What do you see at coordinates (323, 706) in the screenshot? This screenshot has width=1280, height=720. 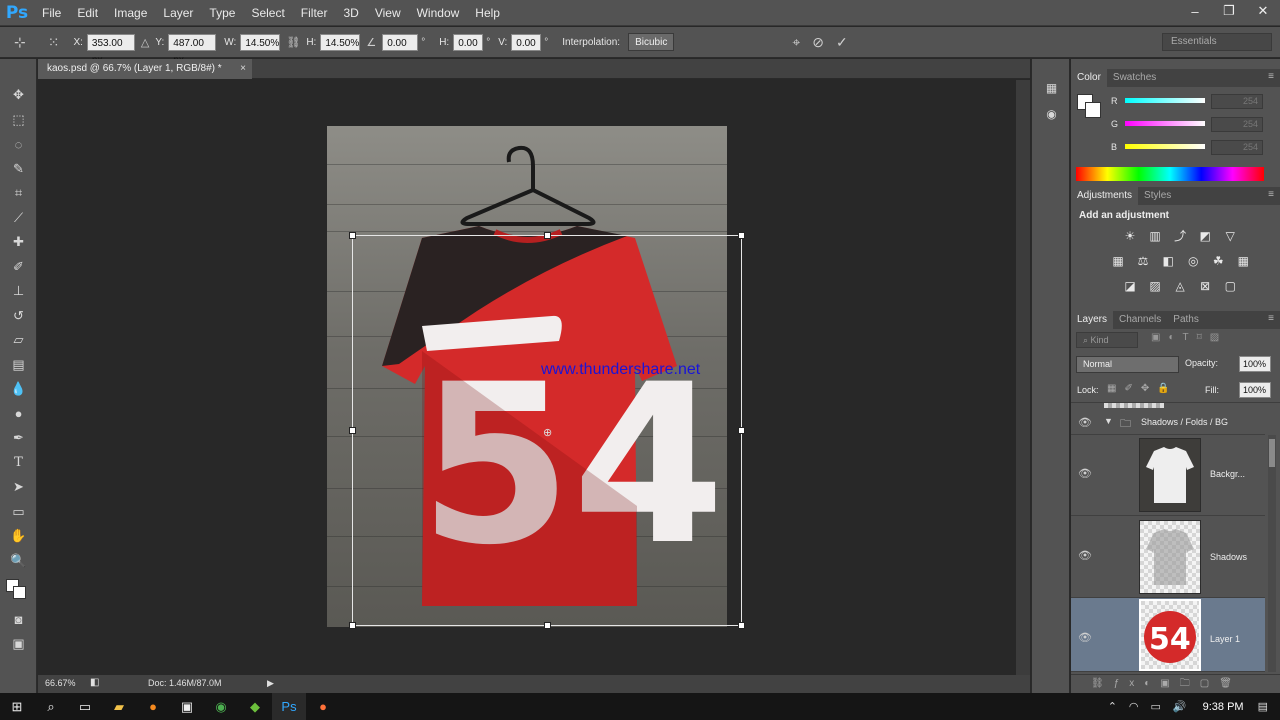 I see `browser-icon: ●` at bounding box center [323, 706].